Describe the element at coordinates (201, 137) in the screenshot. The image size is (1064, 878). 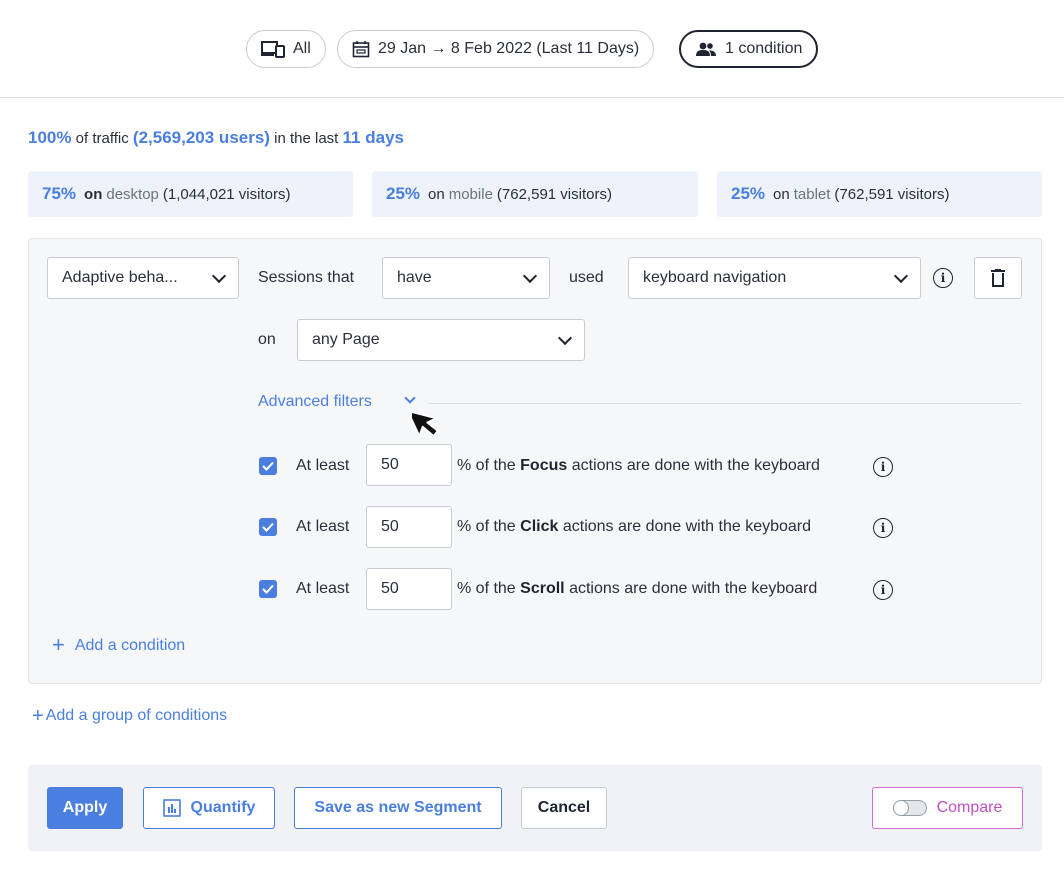
I see `traffic-users: (2,569,203 users)` at that location.